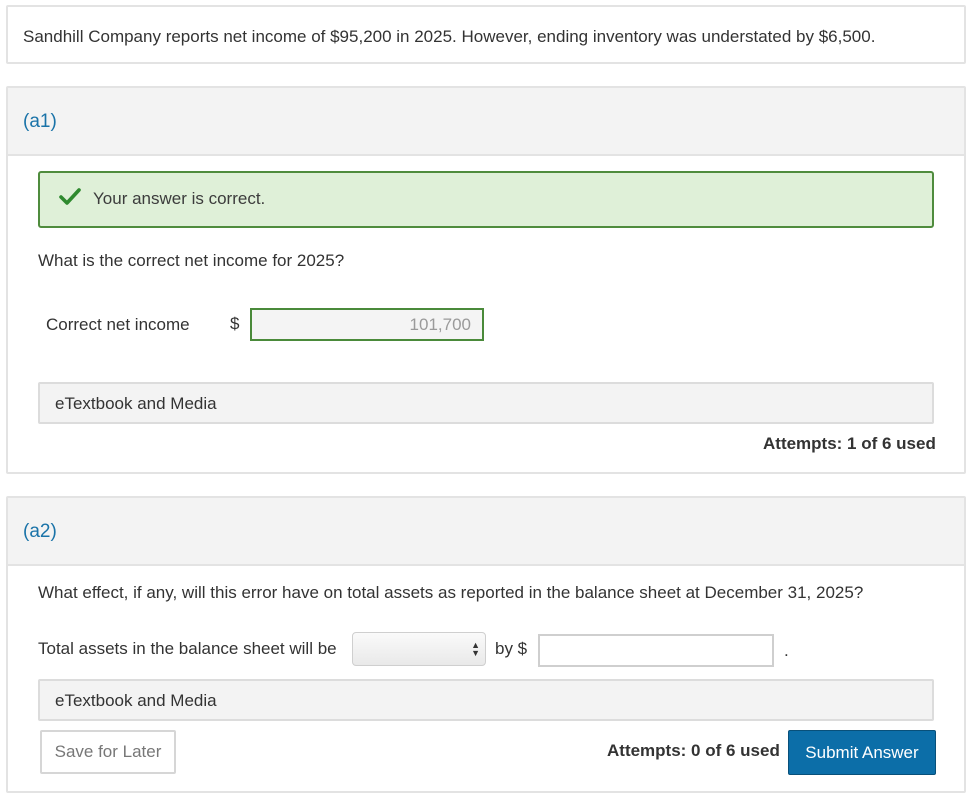 Image resolution: width=976 pixels, height=806 pixels. Describe the element at coordinates (475, 649) in the screenshot. I see `select-arrows-icon: ▲ ▼` at that location.